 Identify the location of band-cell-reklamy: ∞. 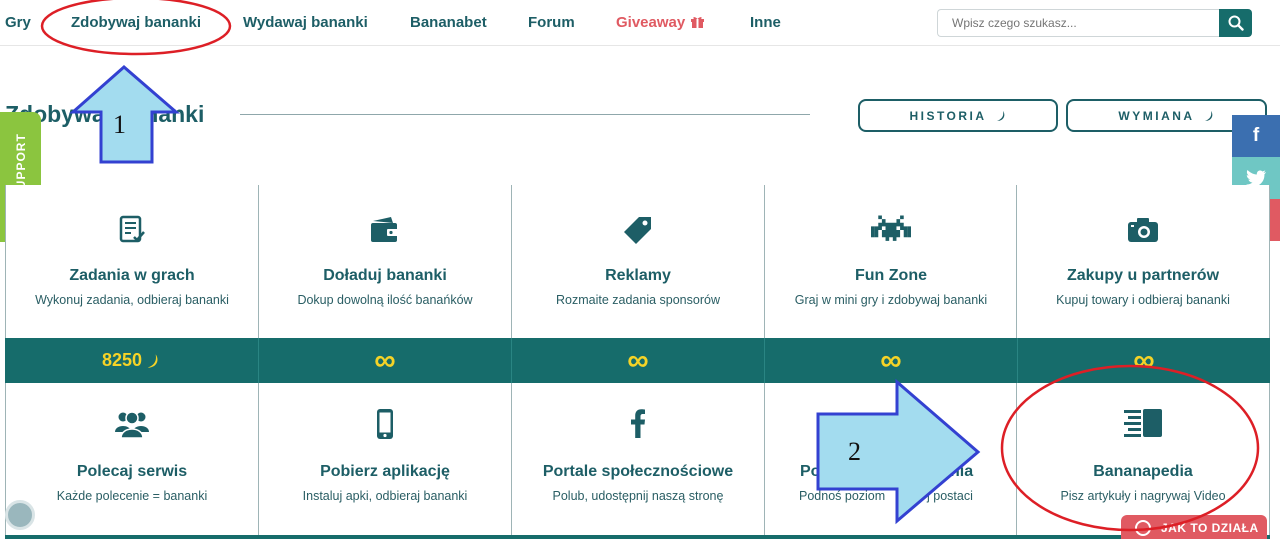
(637, 360).